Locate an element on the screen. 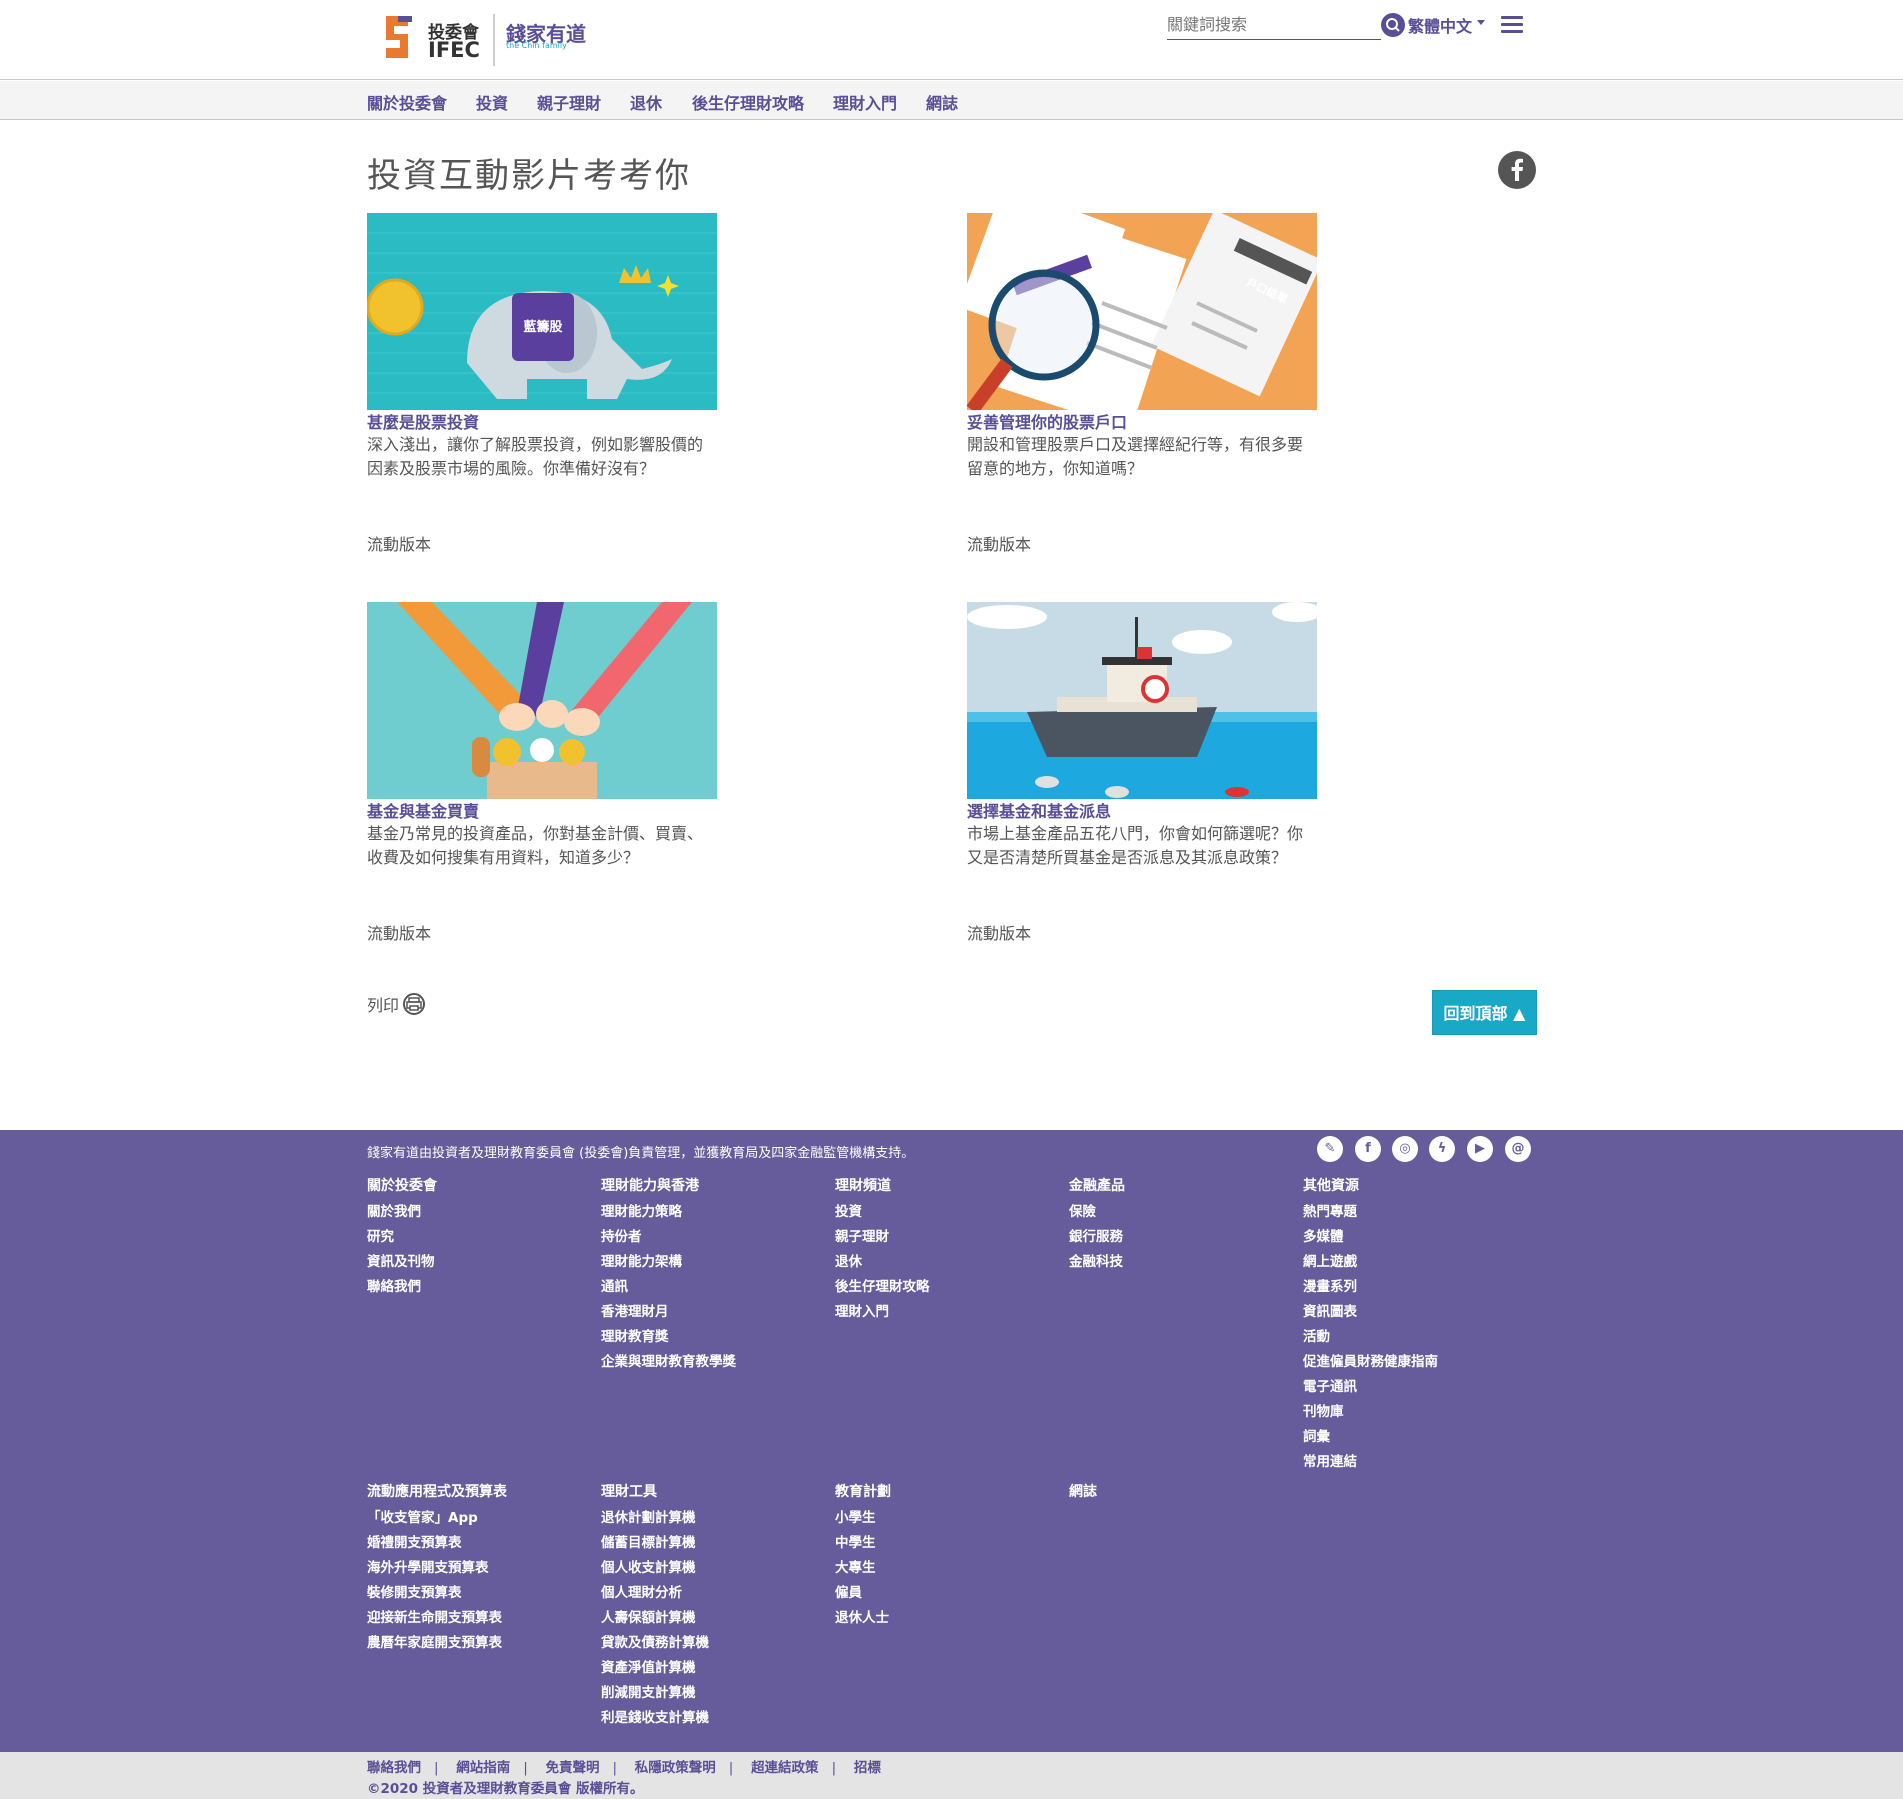  nav-item-about: 關於投委會 is located at coordinates (407, 102).